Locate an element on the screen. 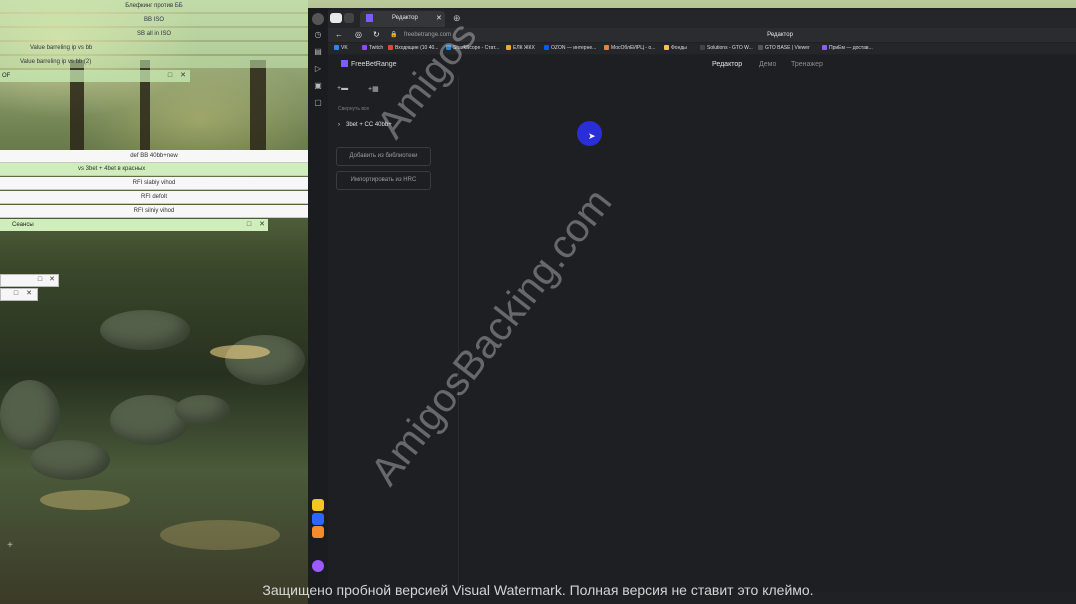 This screenshot has height=604, width=1076. workspace-icon is located at coordinates (336, 18).